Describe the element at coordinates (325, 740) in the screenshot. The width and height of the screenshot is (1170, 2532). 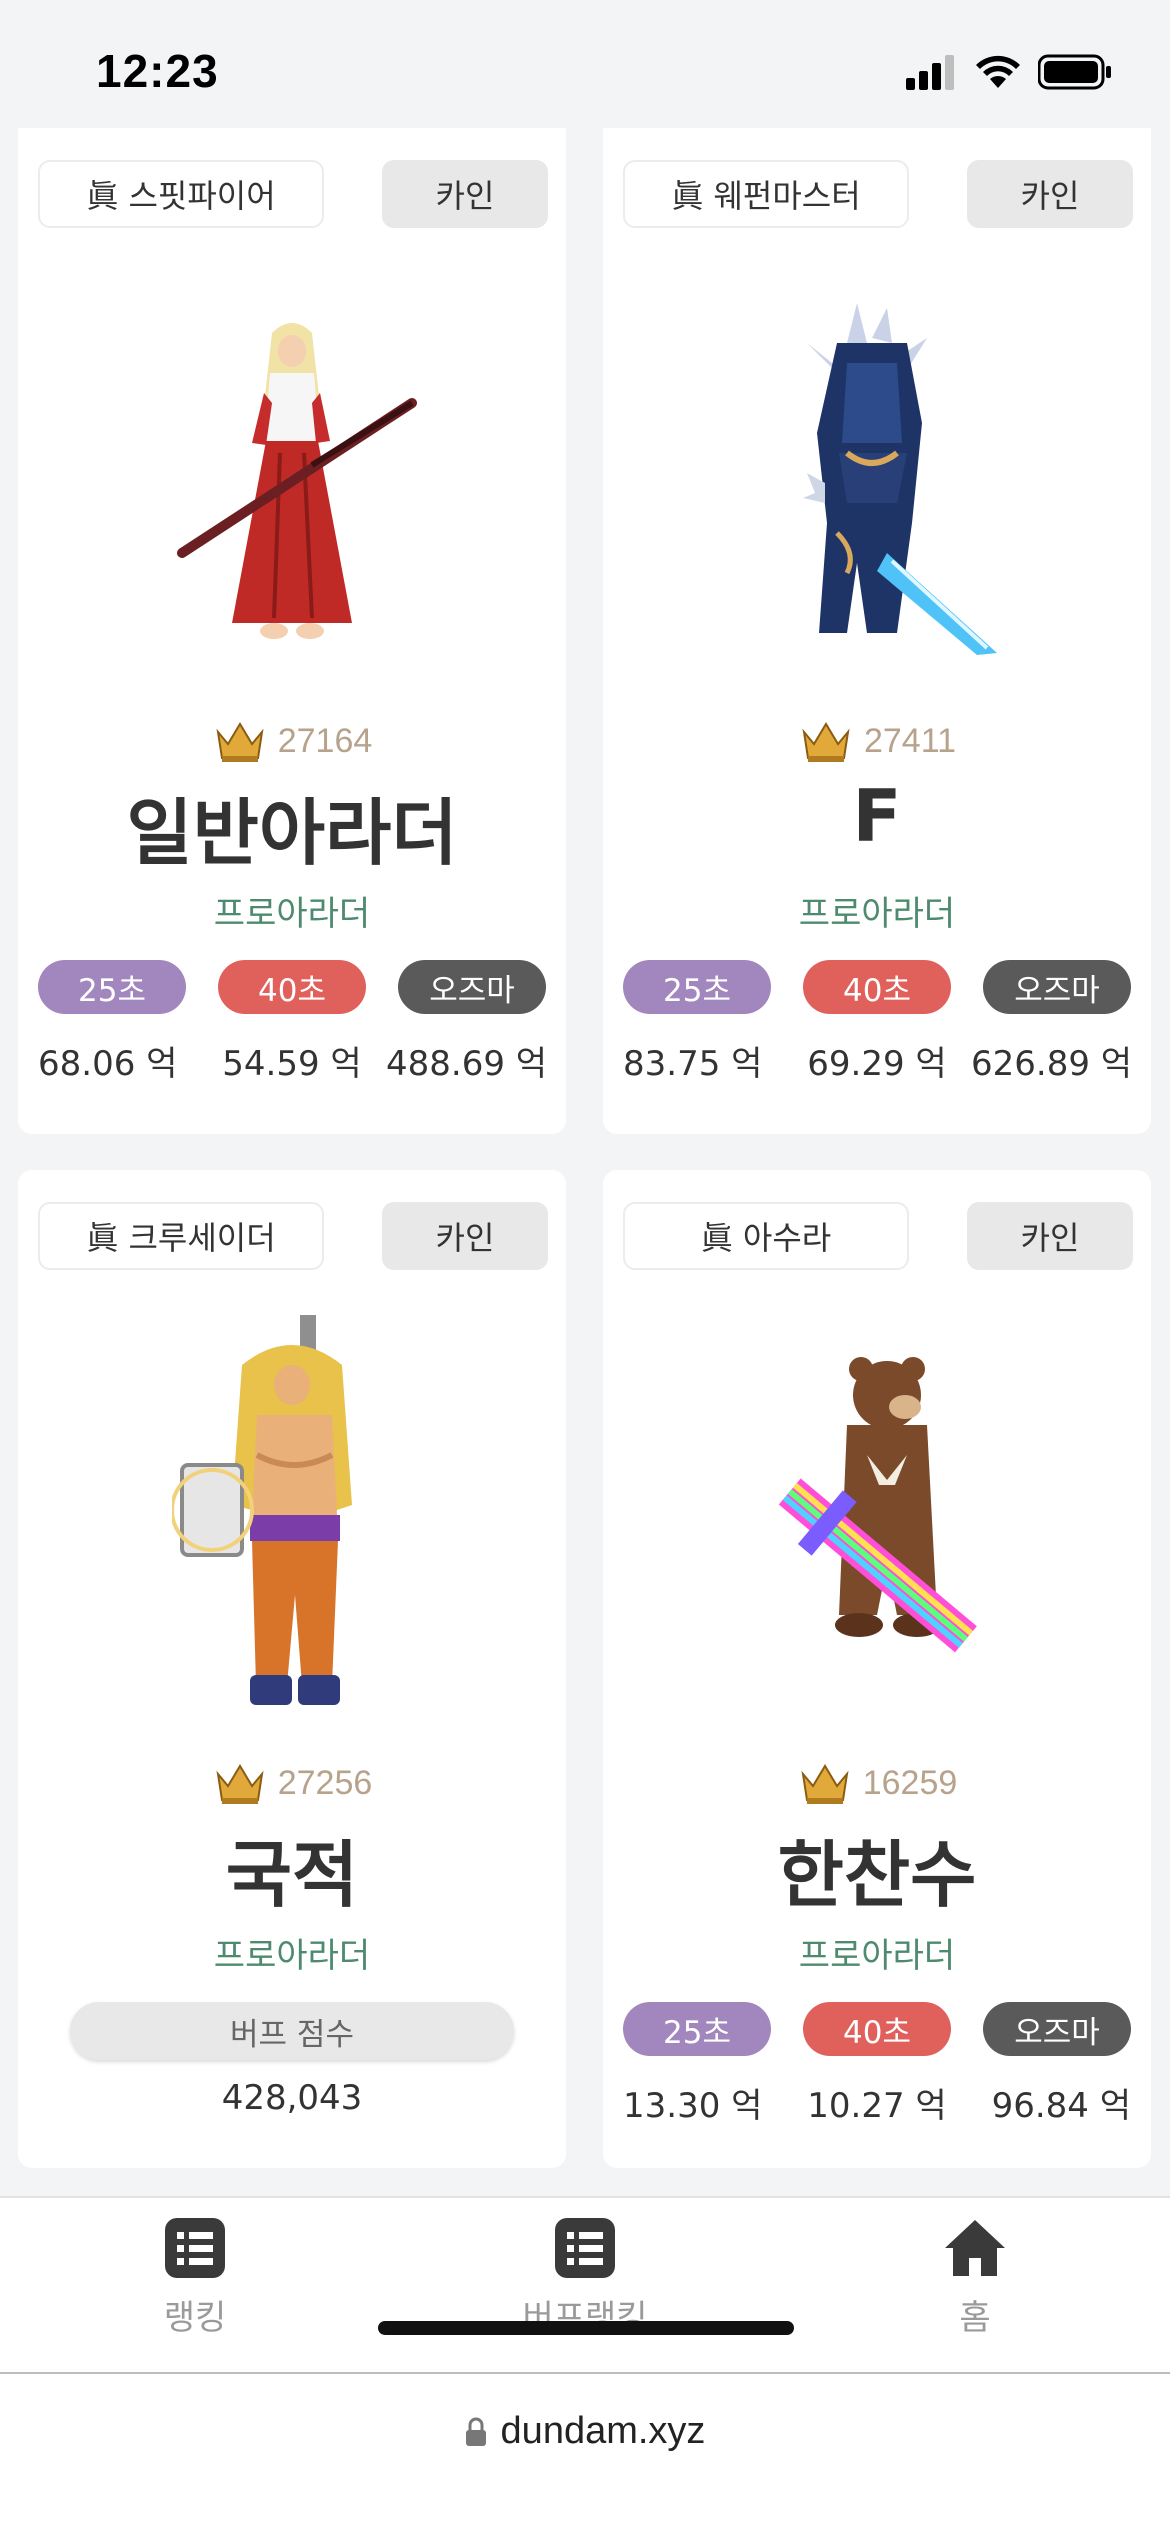
I see `rank-number: 27164` at that location.